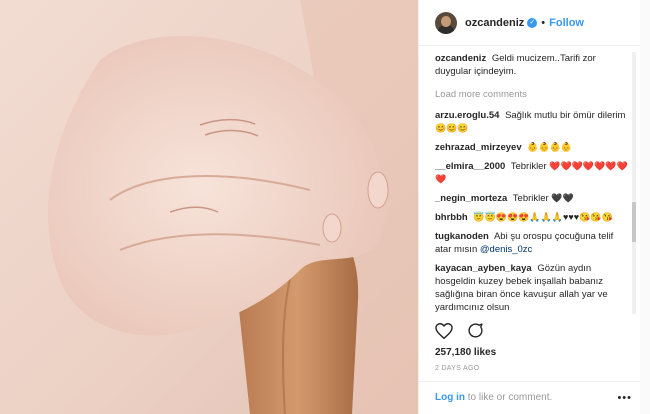 Image resolution: width=650 pixels, height=414 pixels. What do you see at coordinates (566, 23) in the screenshot?
I see `follow-button: Follow` at bounding box center [566, 23].